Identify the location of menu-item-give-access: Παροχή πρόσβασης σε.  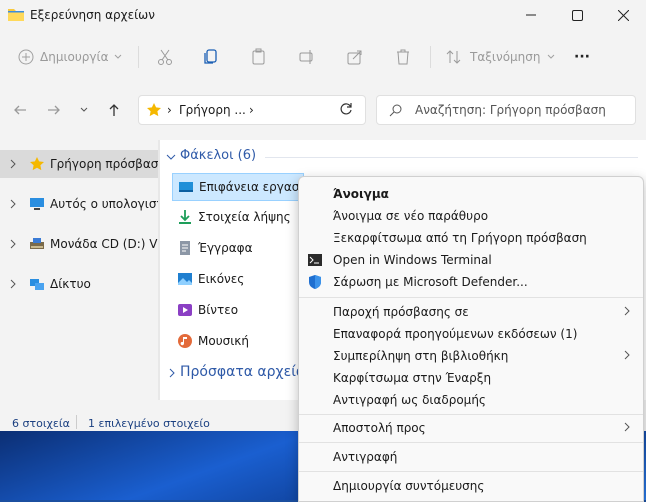
(471, 312).